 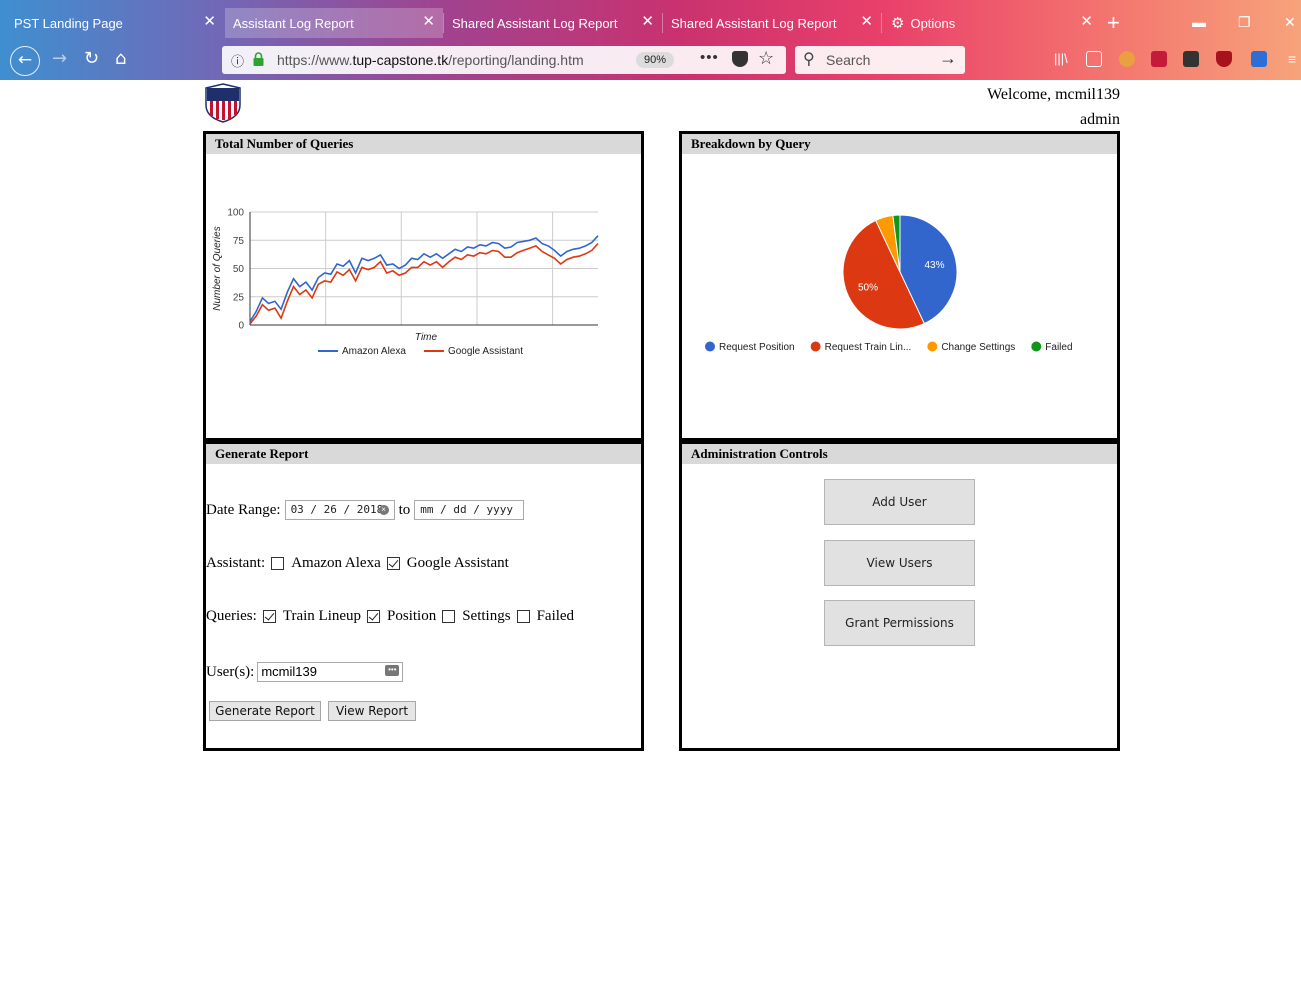 I want to click on grant-permissions-button: Grant Permissions, so click(x=899, y=623).